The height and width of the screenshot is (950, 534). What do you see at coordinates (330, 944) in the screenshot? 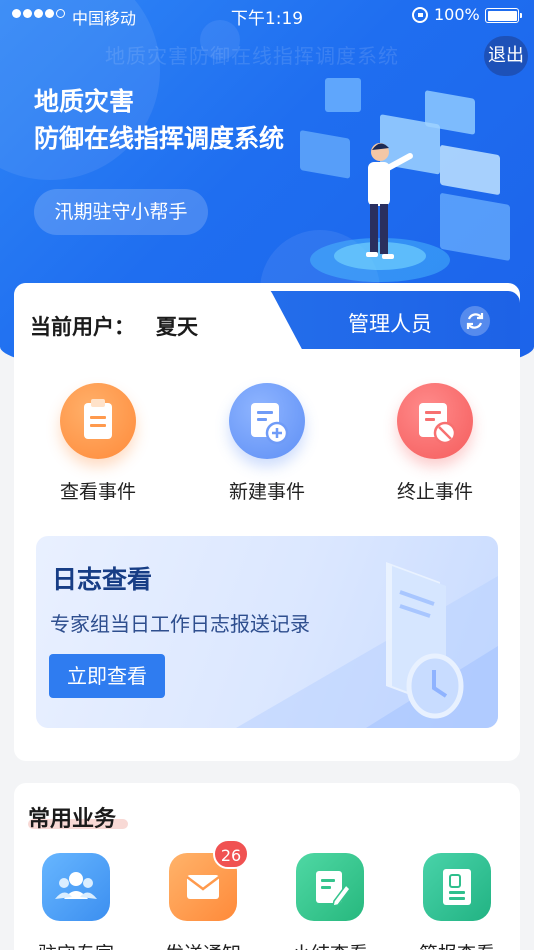
I see `service-label: 小结查看` at bounding box center [330, 944].